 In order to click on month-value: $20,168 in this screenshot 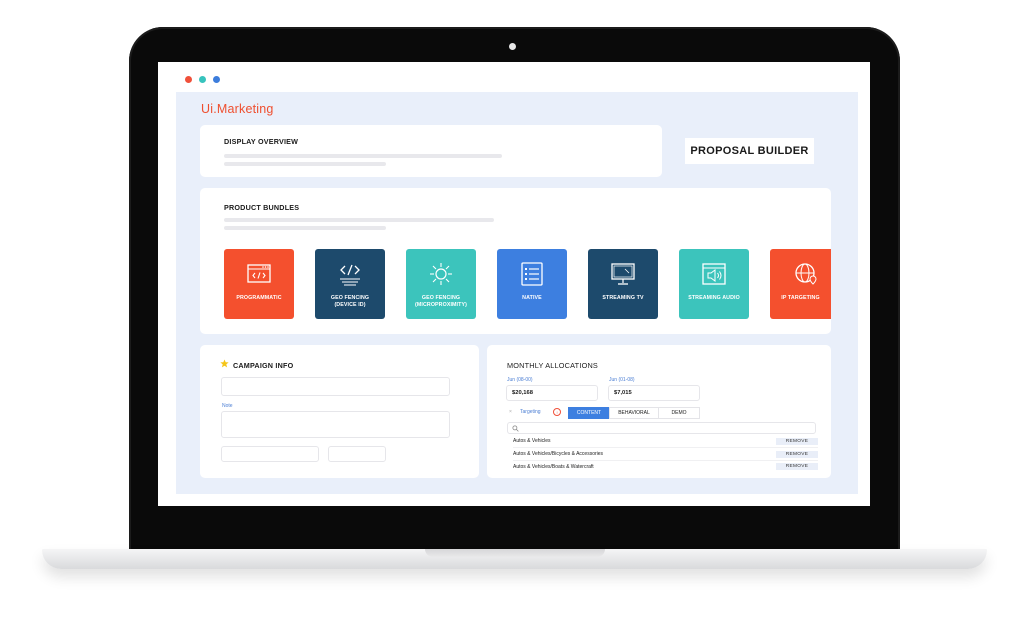, I will do `click(522, 393)`.